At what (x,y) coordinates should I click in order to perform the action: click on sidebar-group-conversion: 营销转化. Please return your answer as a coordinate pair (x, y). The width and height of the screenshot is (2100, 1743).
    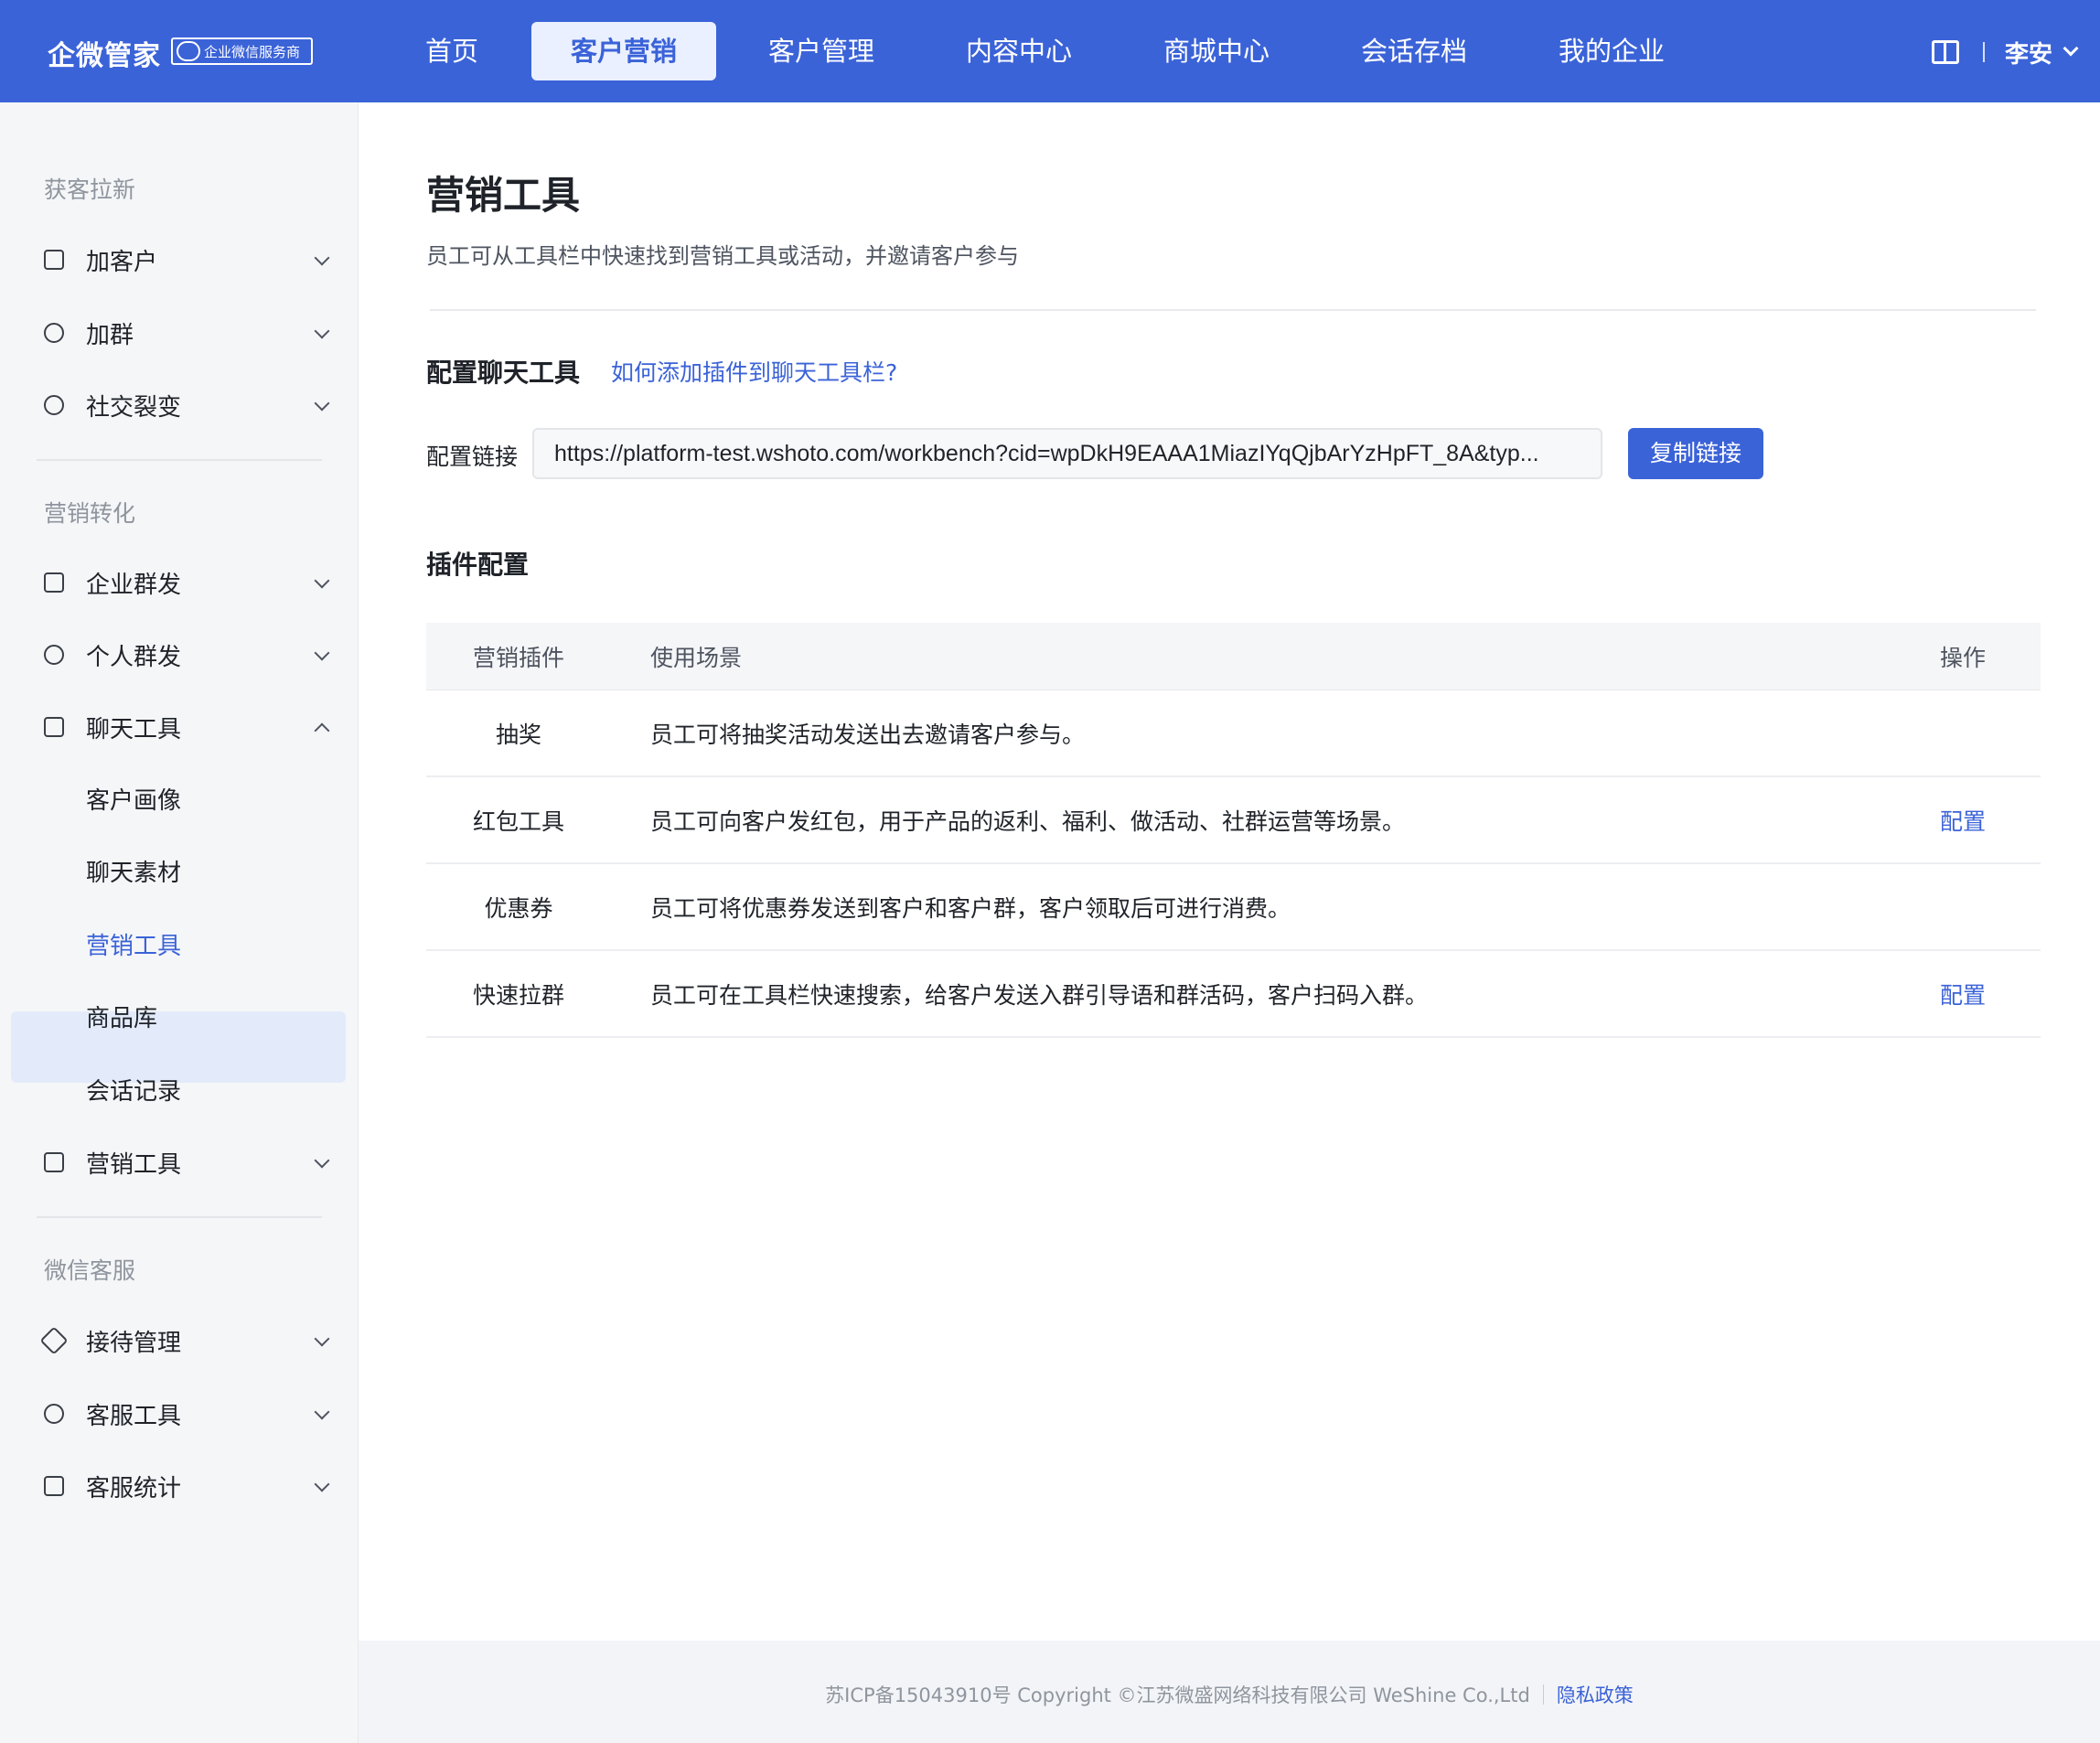
    Looking at the image, I should click on (90, 514).